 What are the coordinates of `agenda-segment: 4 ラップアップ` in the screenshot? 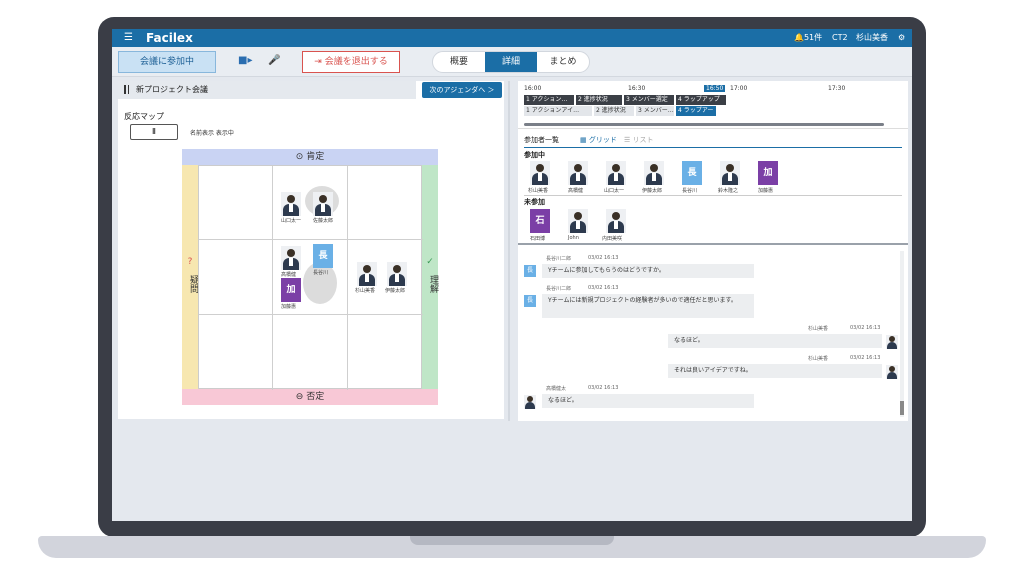 It's located at (701, 100).